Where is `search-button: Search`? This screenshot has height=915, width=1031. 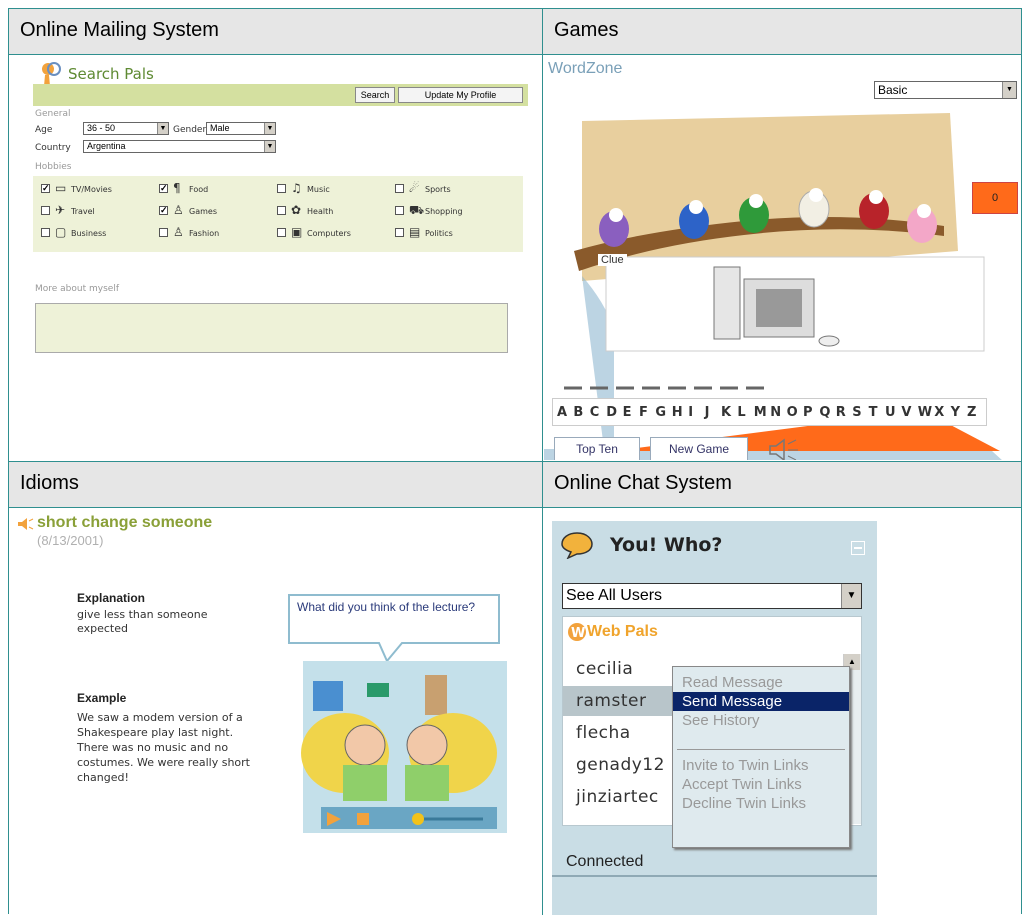 search-button: Search is located at coordinates (375, 95).